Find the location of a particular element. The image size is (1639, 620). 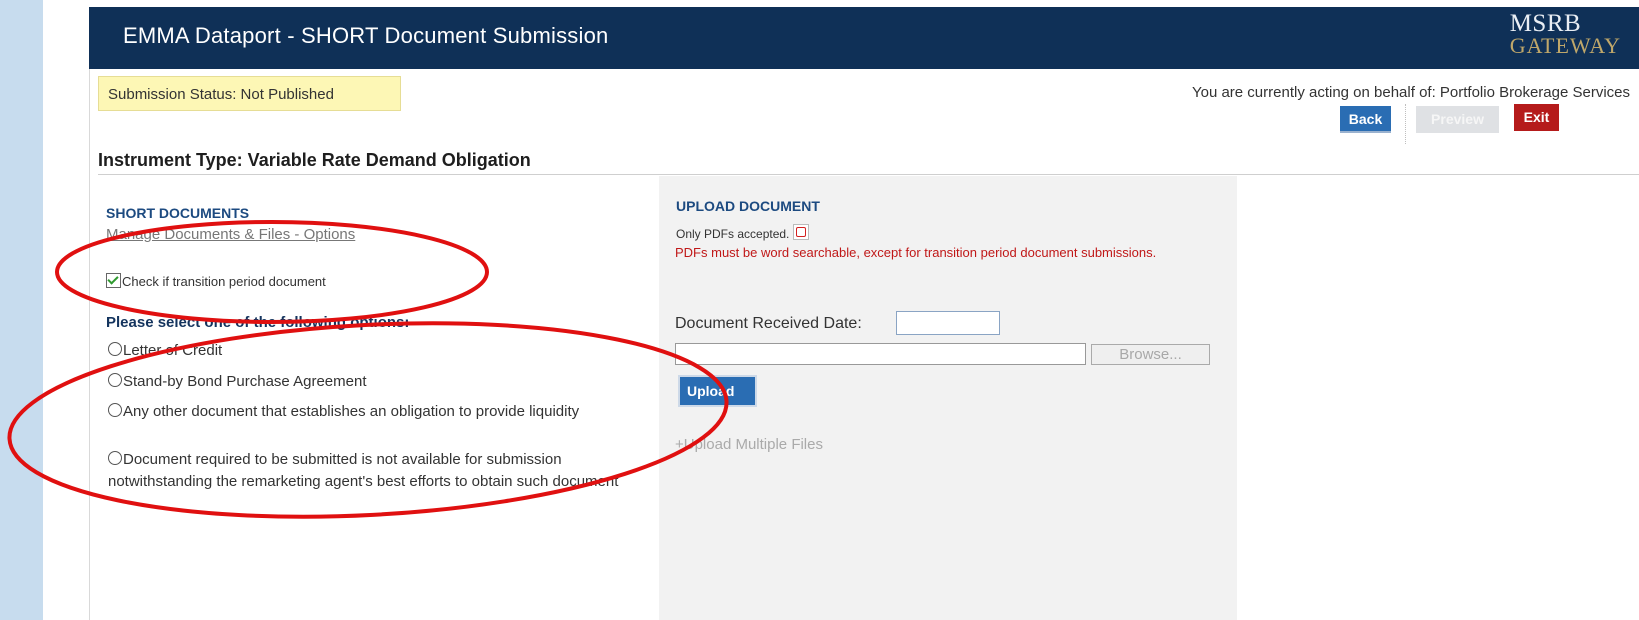

short-documents-title: SHORT DOCUMENTS is located at coordinates (178, 213).